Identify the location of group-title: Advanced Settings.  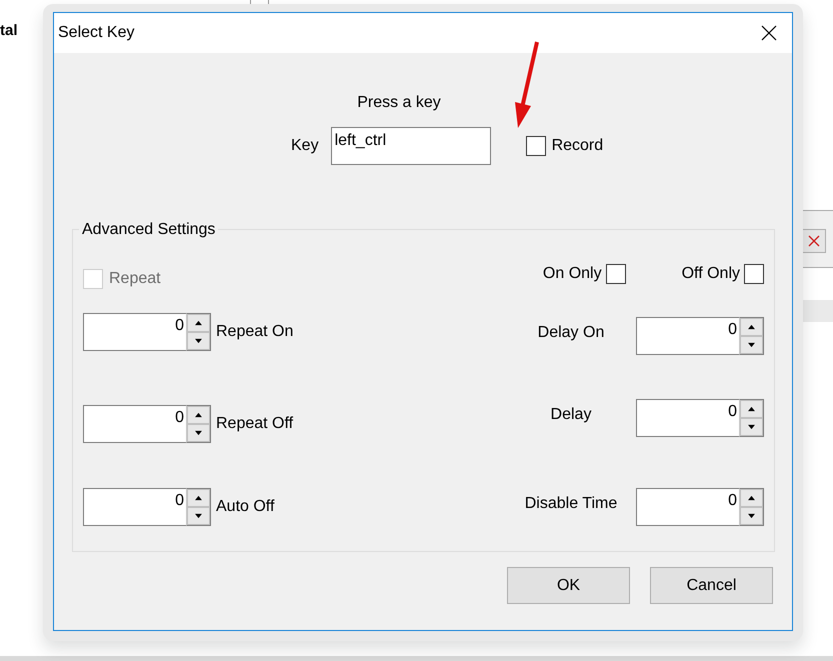
(148, 230).